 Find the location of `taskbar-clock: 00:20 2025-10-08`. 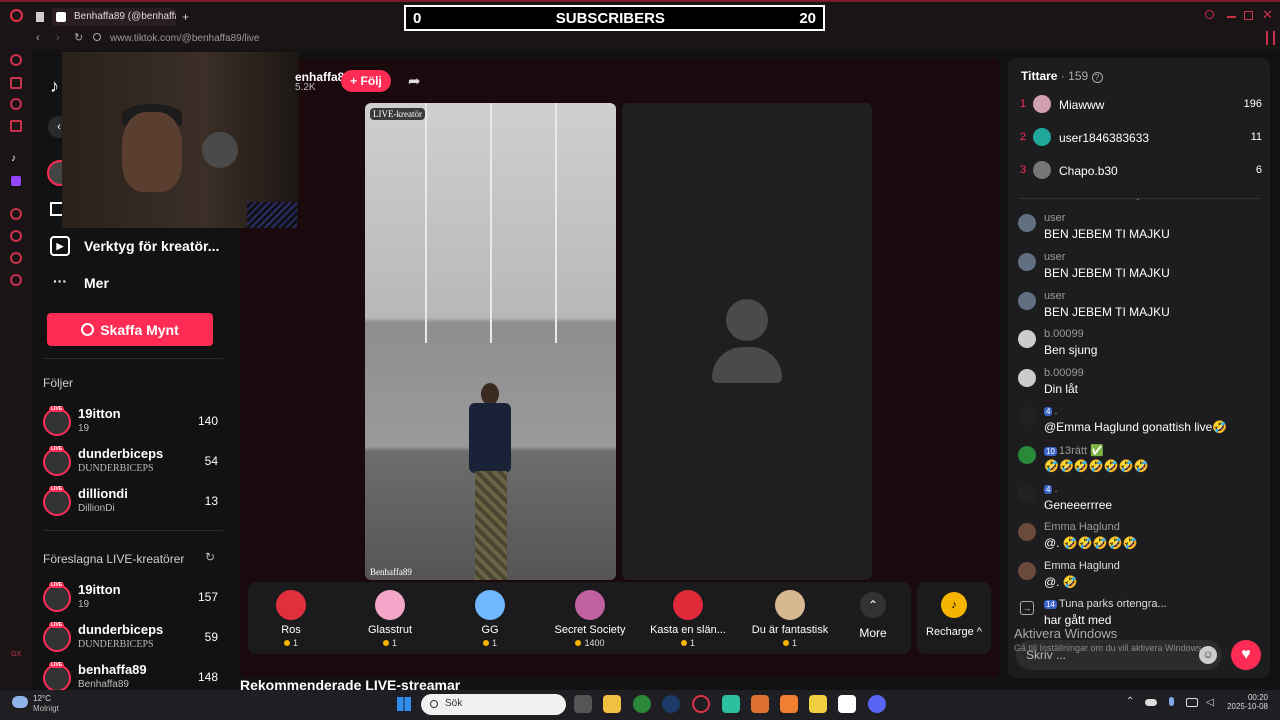

taskbar-clock: 00:20 2025-10-08 is located at coordinates (1247, 702).